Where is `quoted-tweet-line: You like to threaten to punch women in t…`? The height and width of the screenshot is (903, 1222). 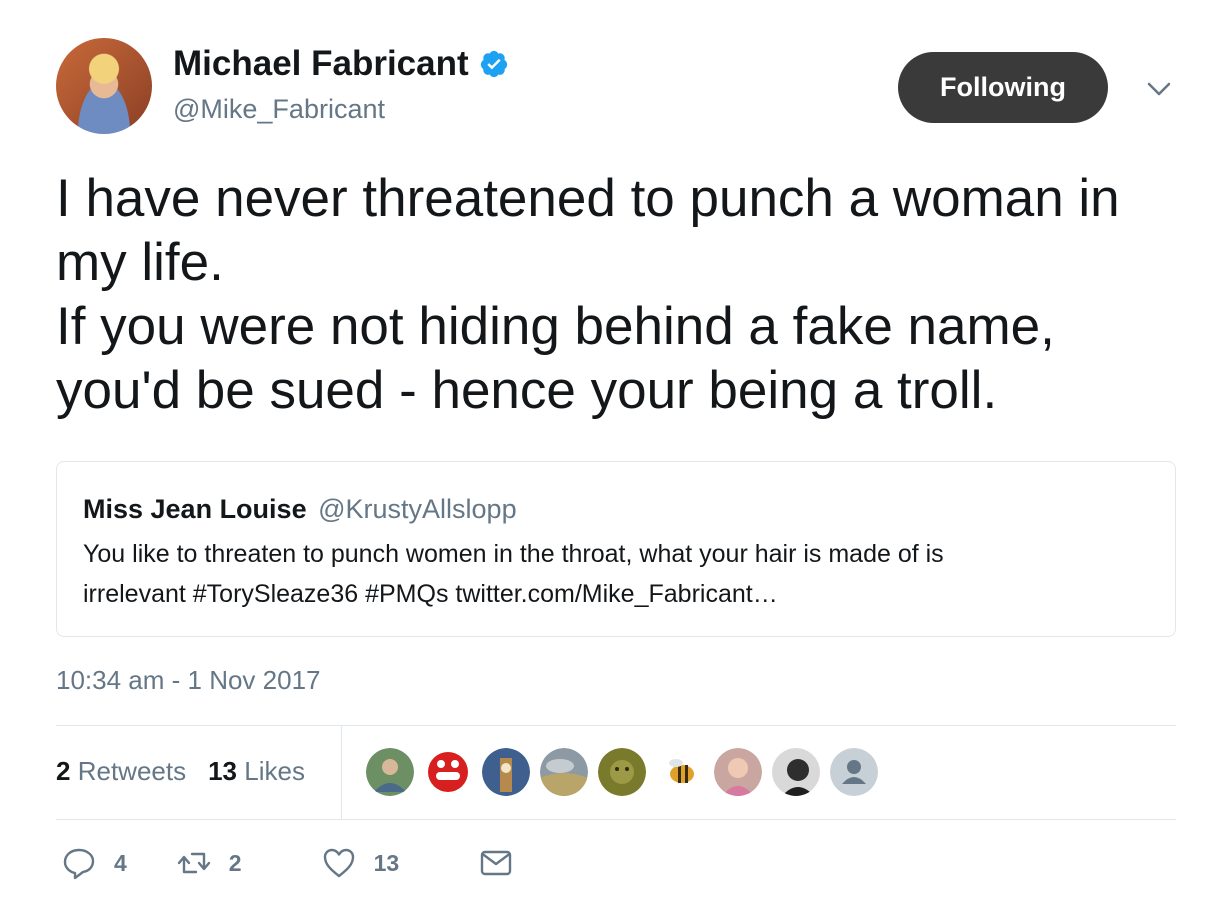
quoted-tweet-line: You like to threaten to punch women in t… is located at coordinates (513, 554).